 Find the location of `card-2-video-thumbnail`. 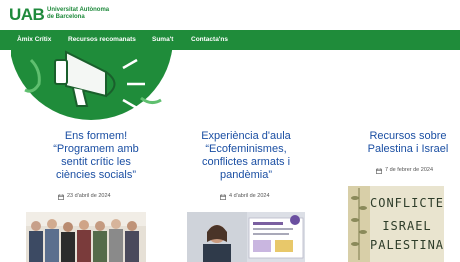

card-2-video-thumbnail is located at coordinates (246, 237).